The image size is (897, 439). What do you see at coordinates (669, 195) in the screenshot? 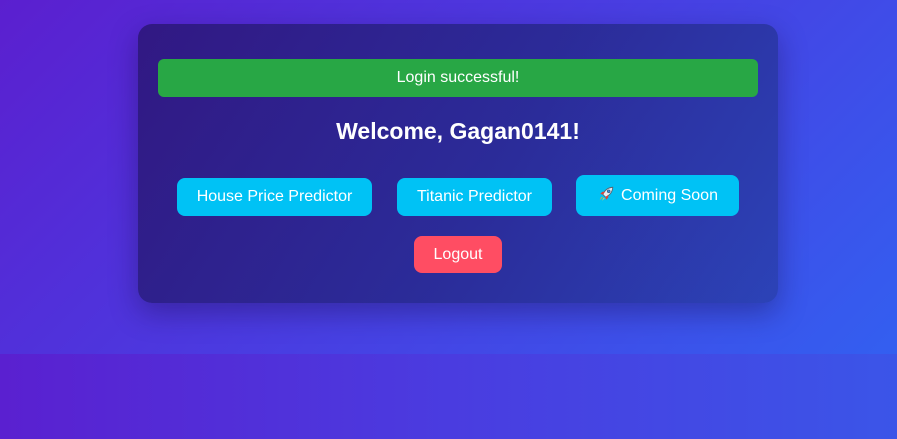
I see `coming-soon-label: Coming Soon` at bounding box center [669, 195].